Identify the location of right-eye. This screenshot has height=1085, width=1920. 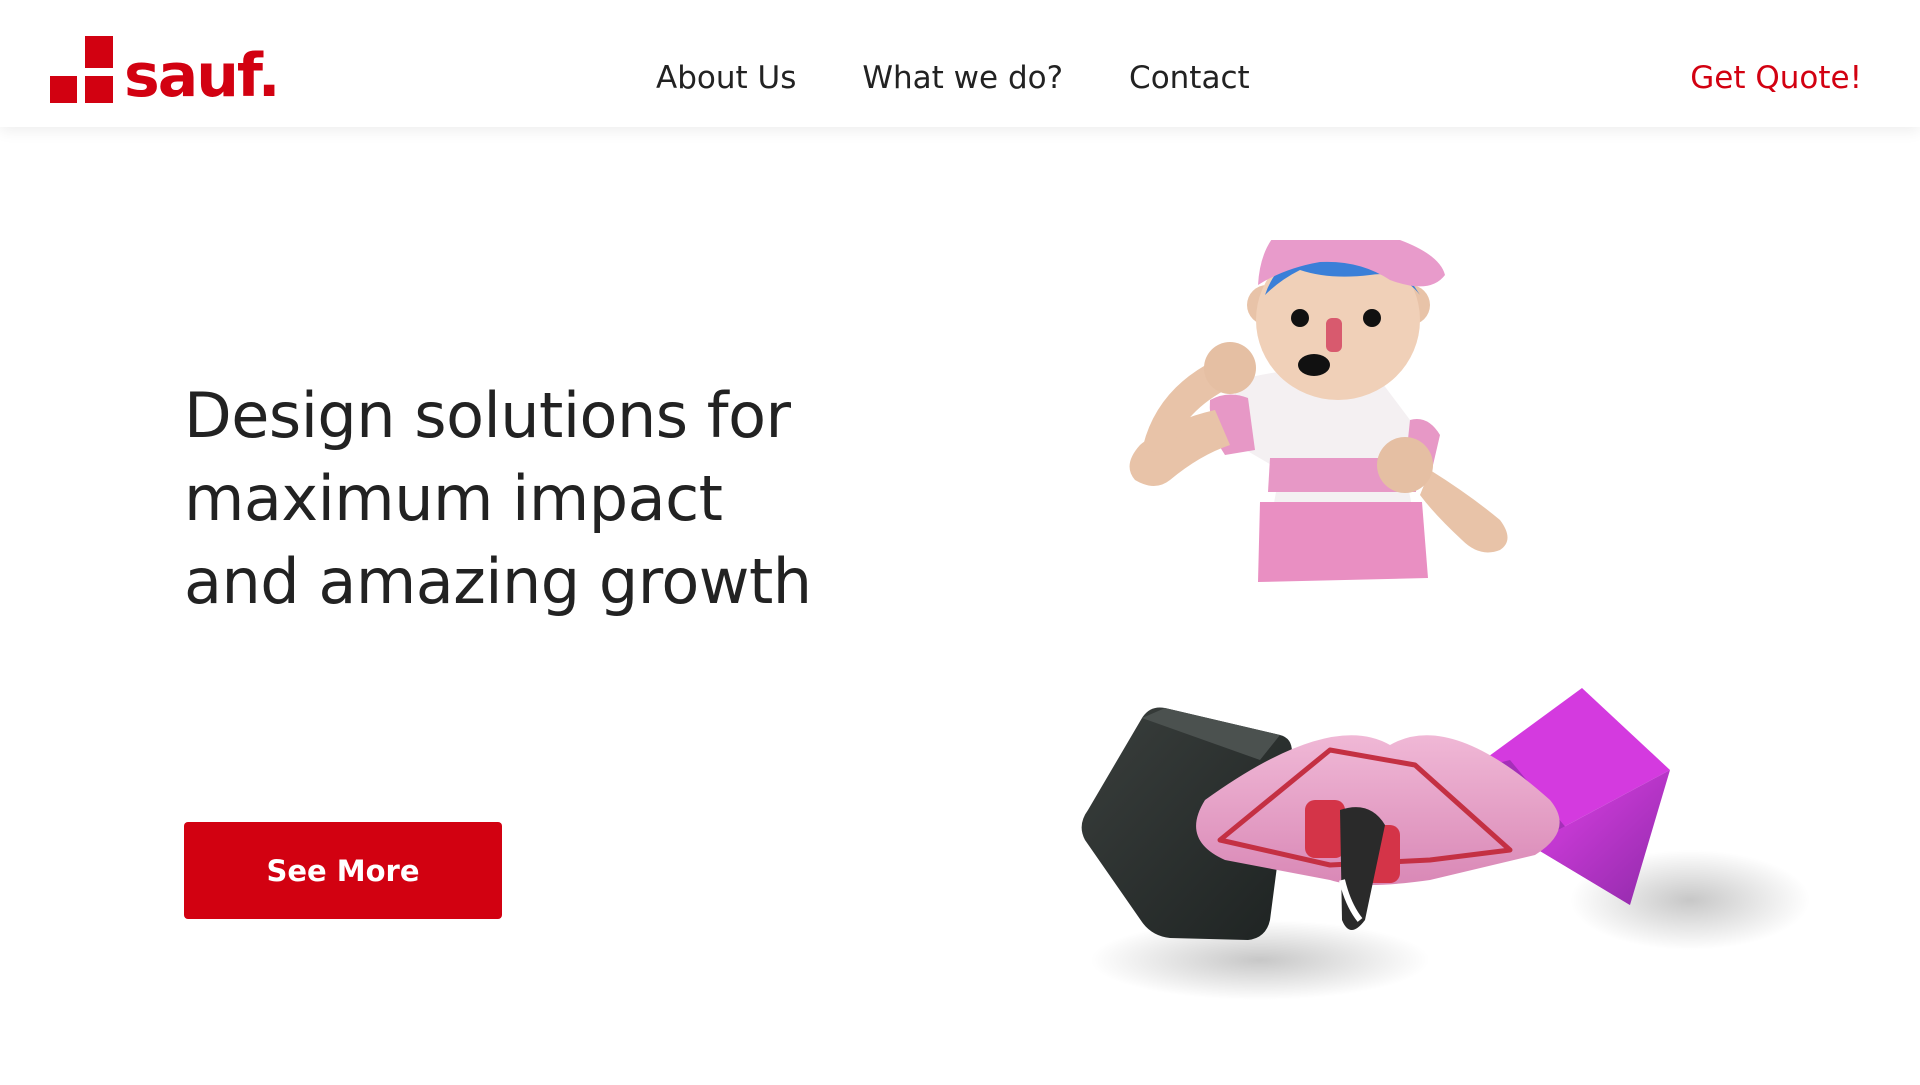
(1372, 318).